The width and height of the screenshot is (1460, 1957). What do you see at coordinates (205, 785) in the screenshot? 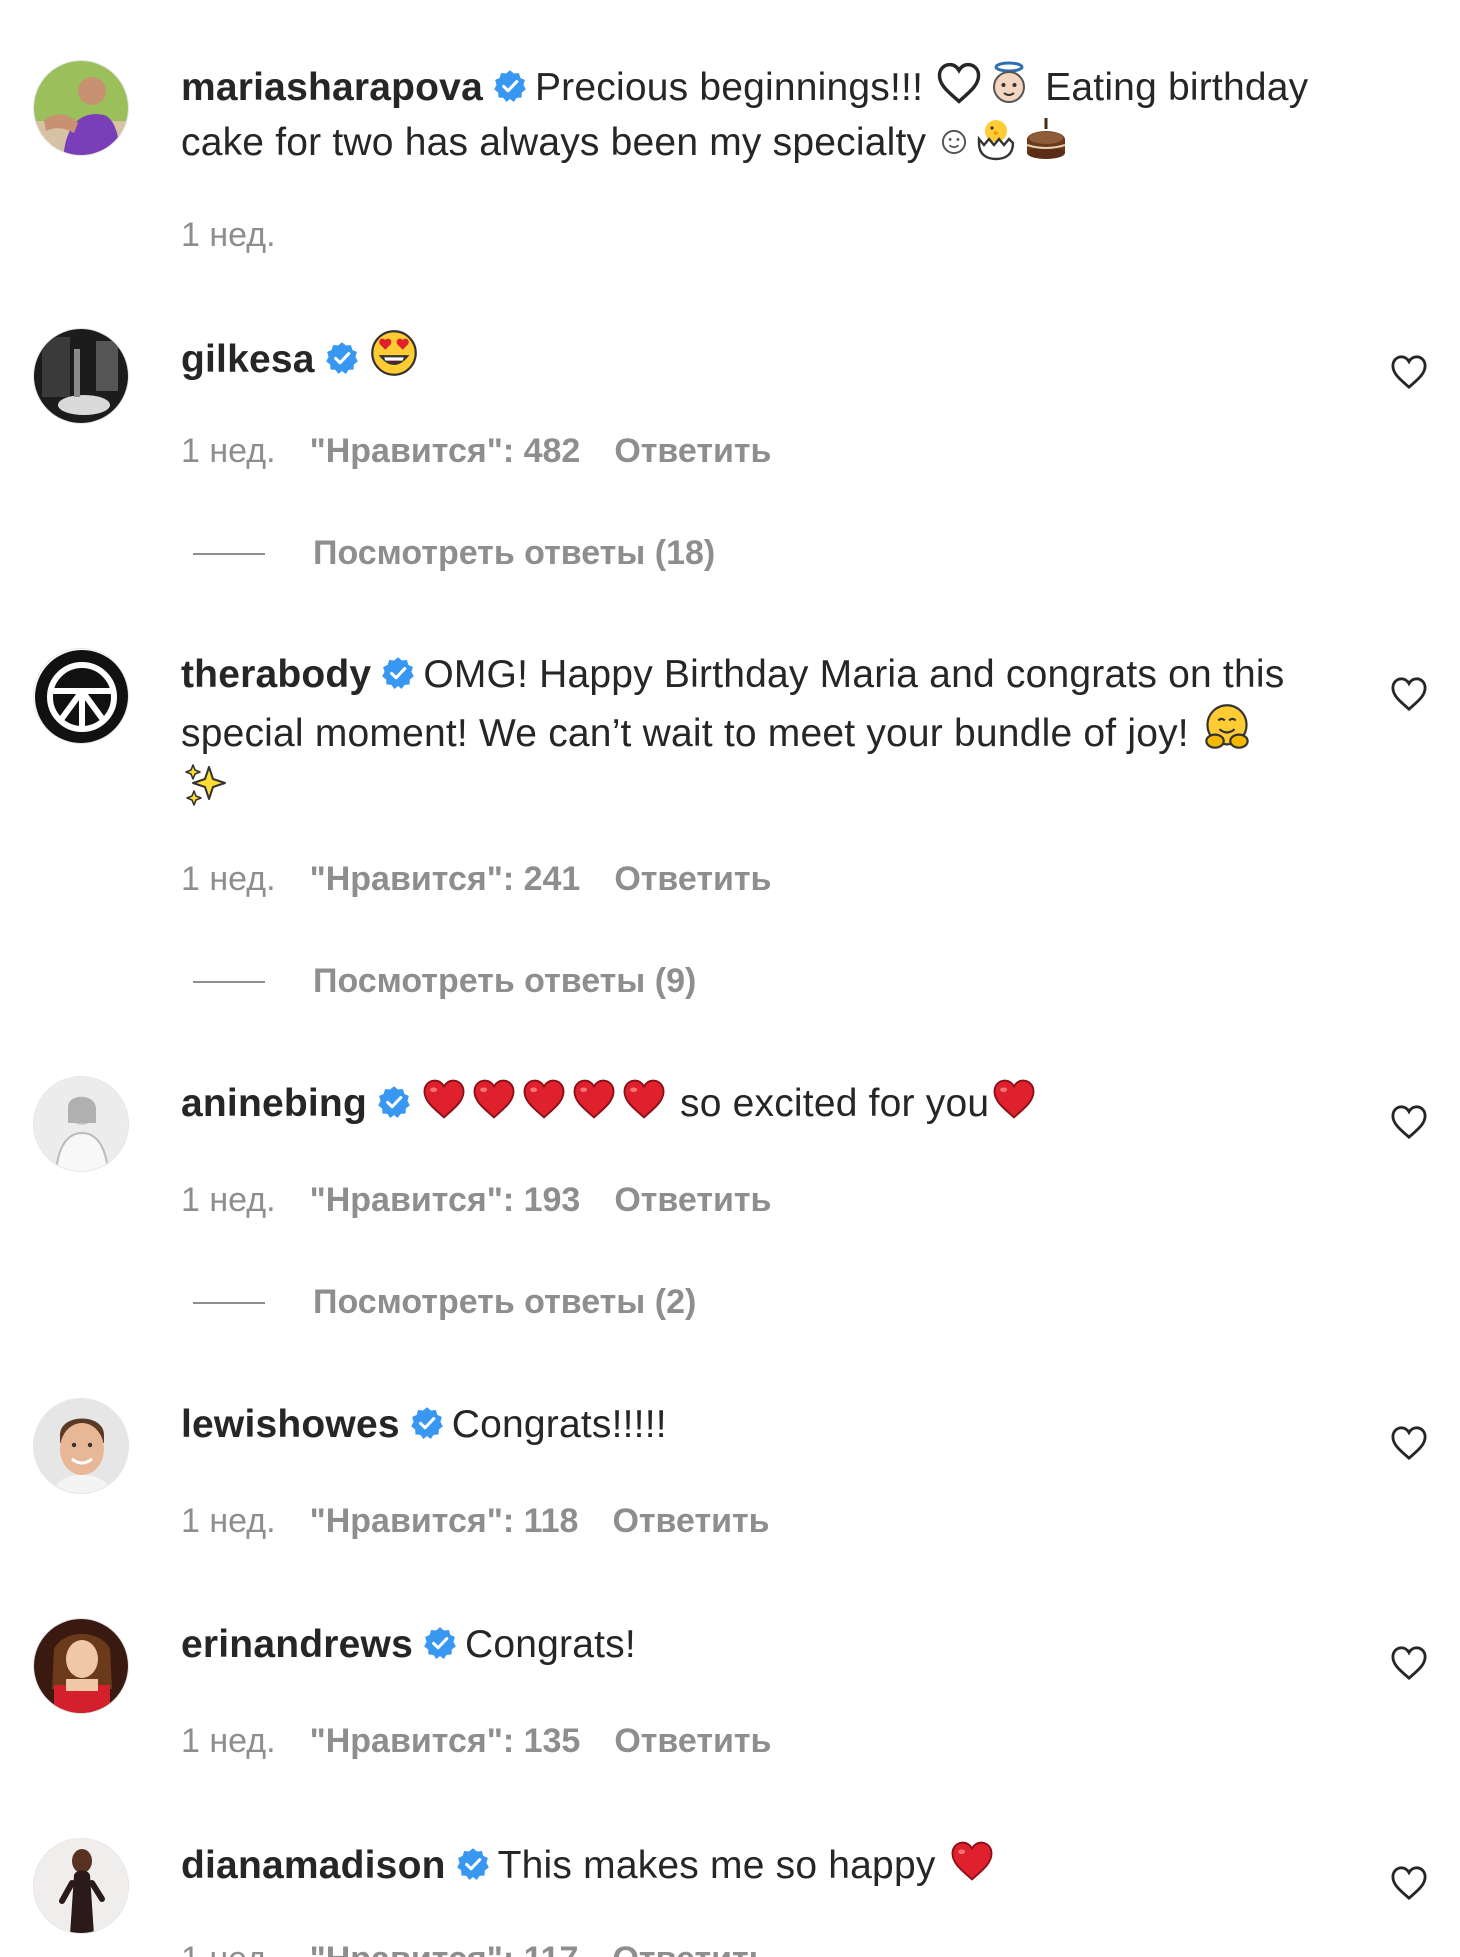
I see `sparkles-icon` at bounding box center [205, 785].